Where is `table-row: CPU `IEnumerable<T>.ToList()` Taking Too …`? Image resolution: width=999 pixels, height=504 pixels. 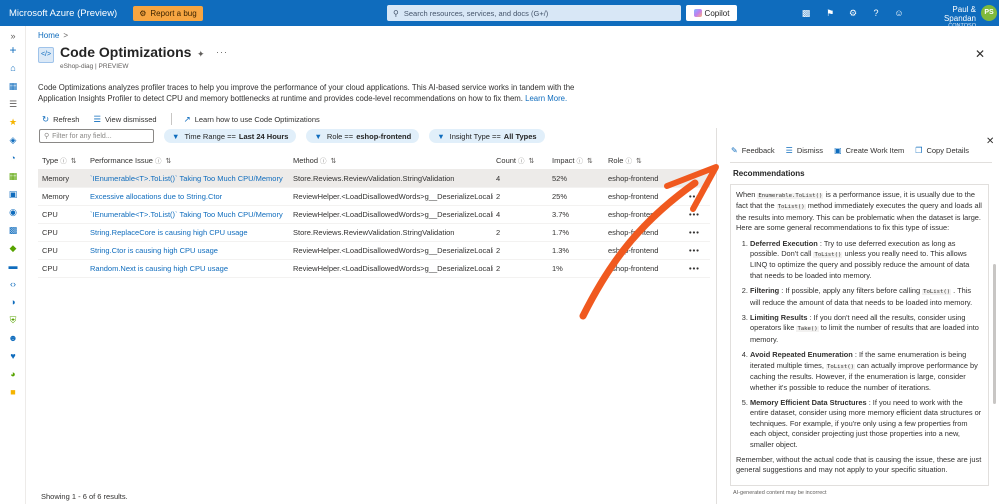
table-row: CPU `IEnumerable<T>.ToList()` Taking Too … is located at coordinates (374, 215).